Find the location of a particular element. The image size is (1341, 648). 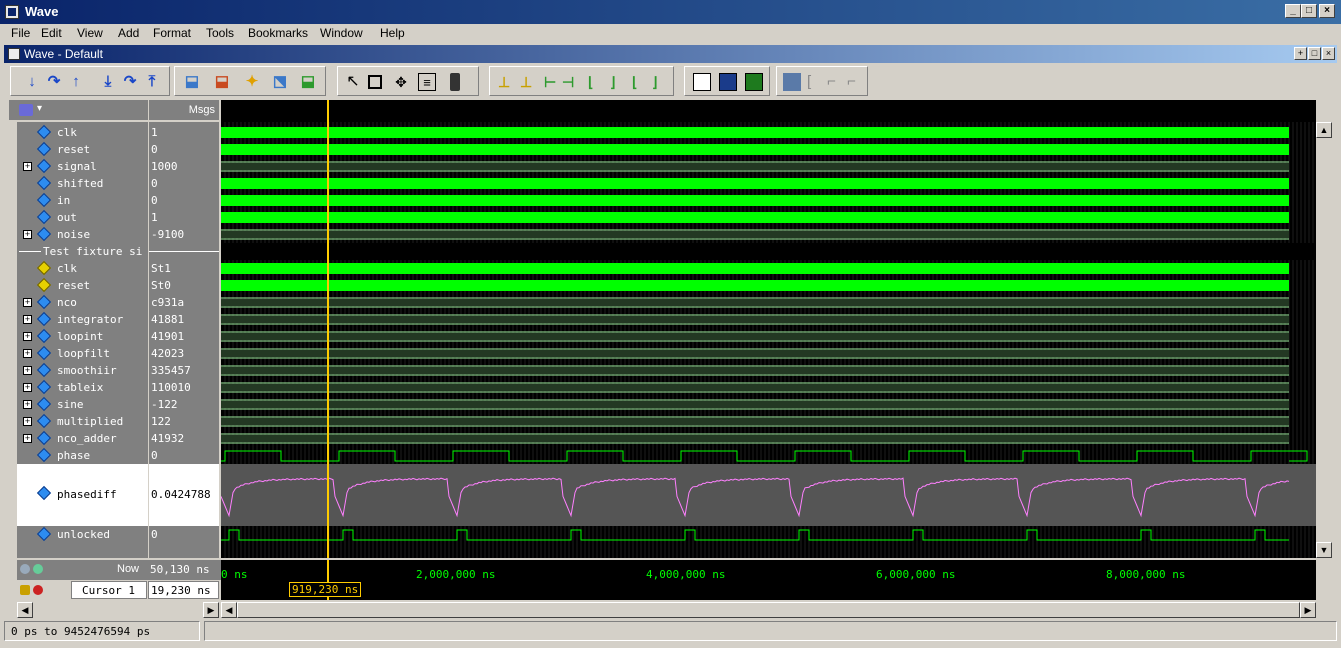

delete-cursor-icon is located at coordinates (38, 590).